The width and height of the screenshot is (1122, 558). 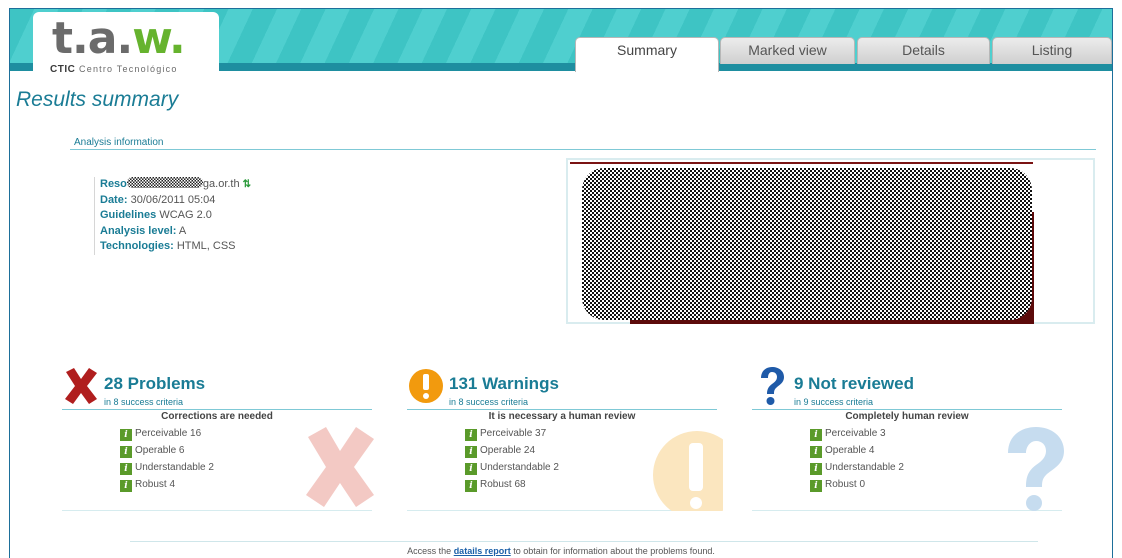 I want to click on warning-icon, so click(x=426, y=386).